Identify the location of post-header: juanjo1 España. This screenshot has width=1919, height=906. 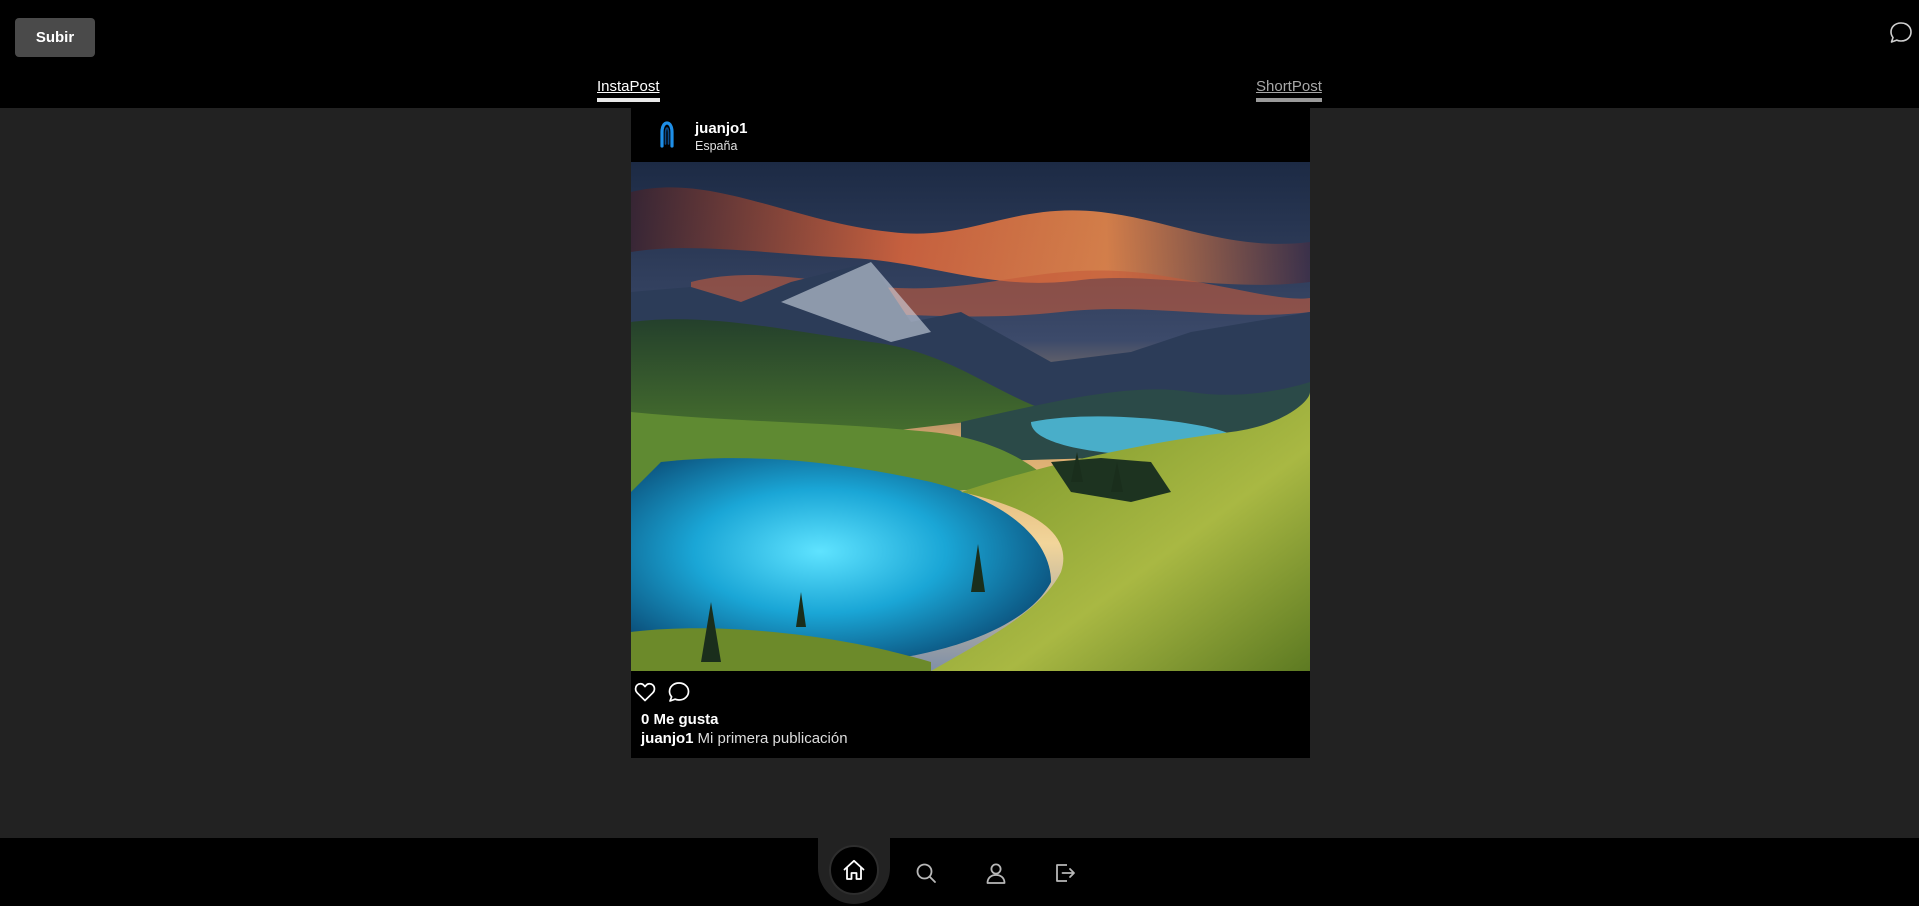
(970, 135).